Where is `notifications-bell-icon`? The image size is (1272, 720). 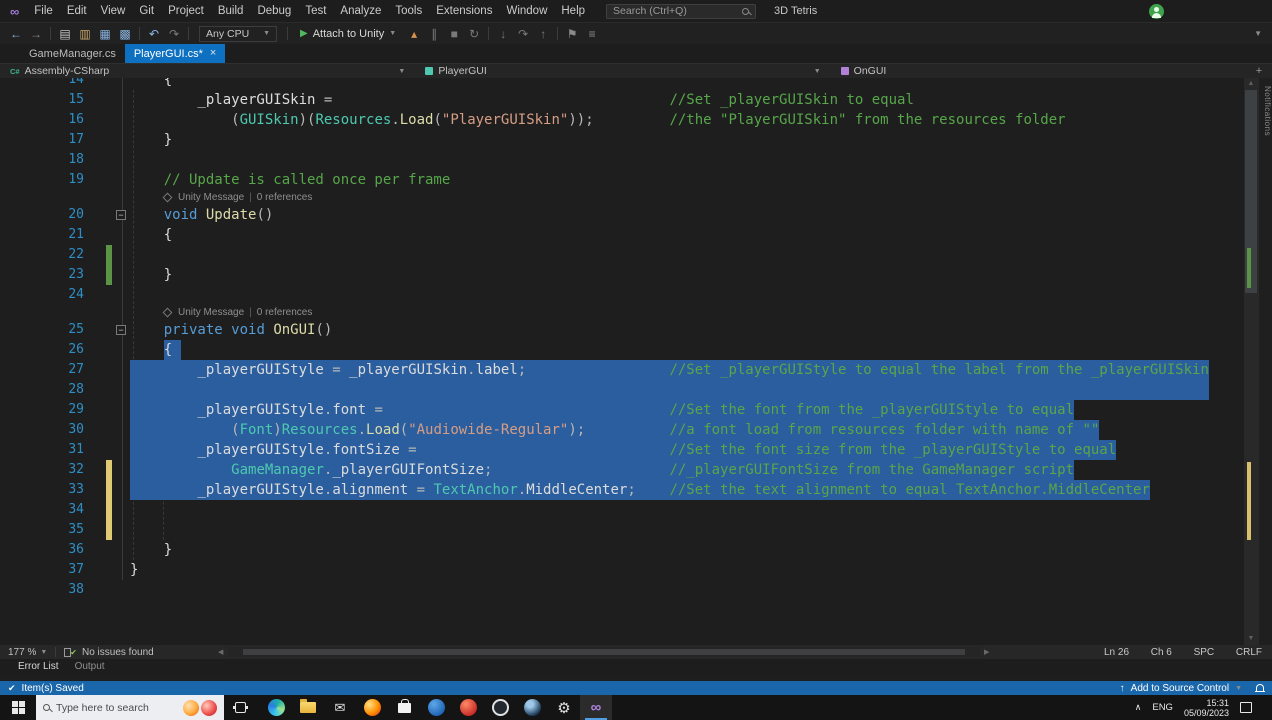
notifications-bell-icon is located at coordinates (1260, 688).